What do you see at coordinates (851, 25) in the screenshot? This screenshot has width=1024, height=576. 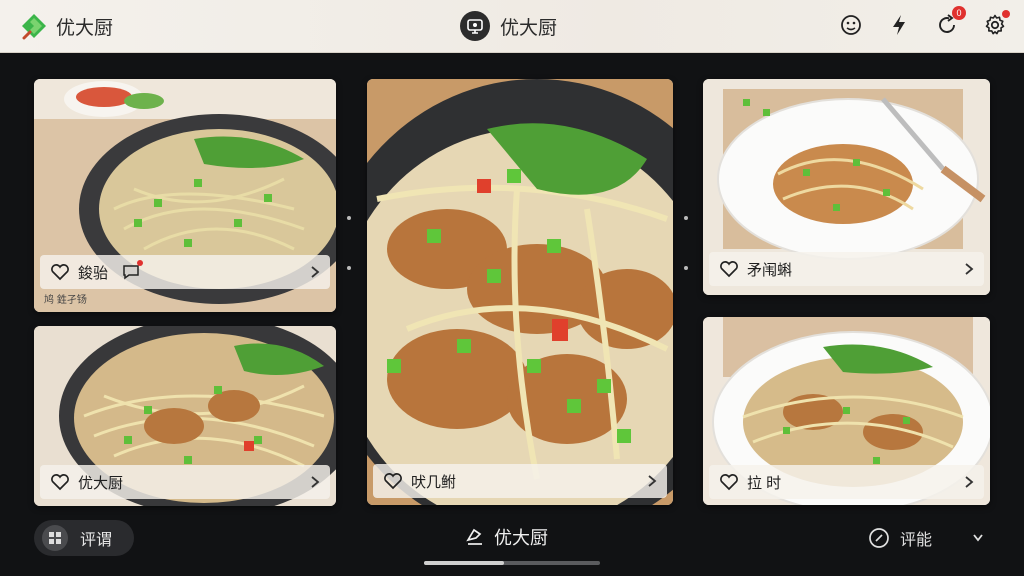 I see `smiley-icon` at bounding box center [851, 25].